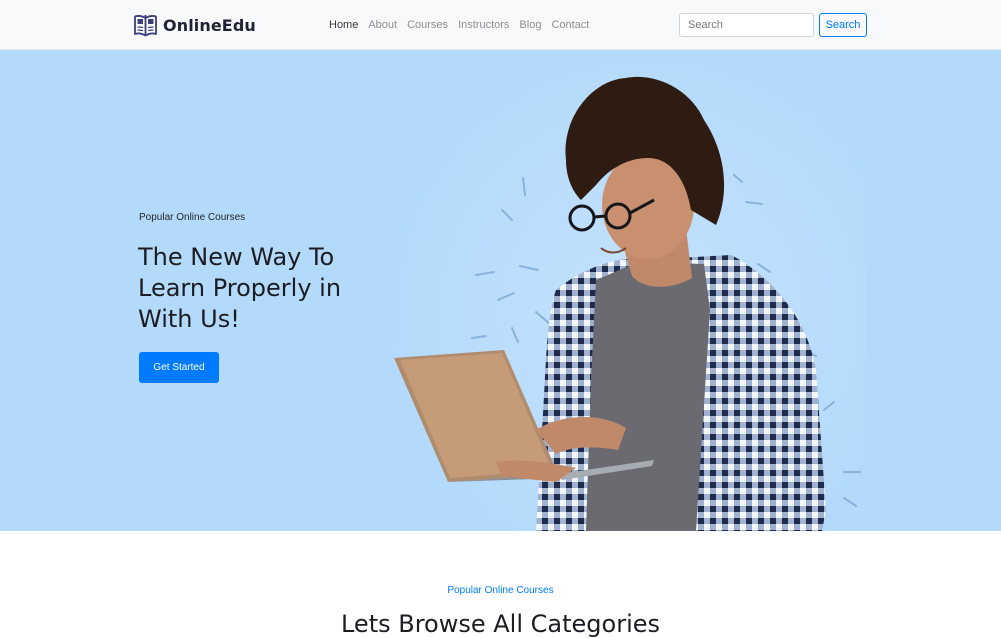  Describe the element at coordinates (570, 25) in the screenshot. I see `nav-link-contact: Contact` at that location.